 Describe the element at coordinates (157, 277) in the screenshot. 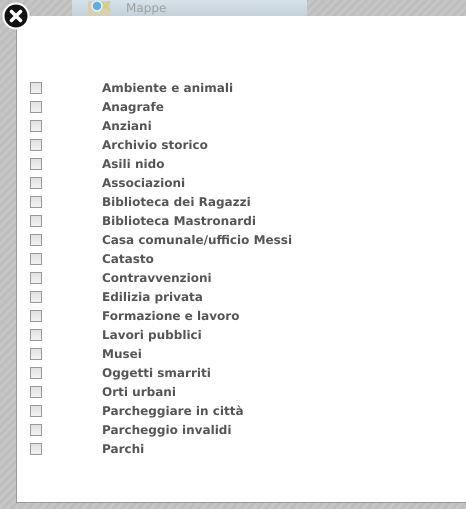

I see `category-label: Contravvenzioni` at that location.